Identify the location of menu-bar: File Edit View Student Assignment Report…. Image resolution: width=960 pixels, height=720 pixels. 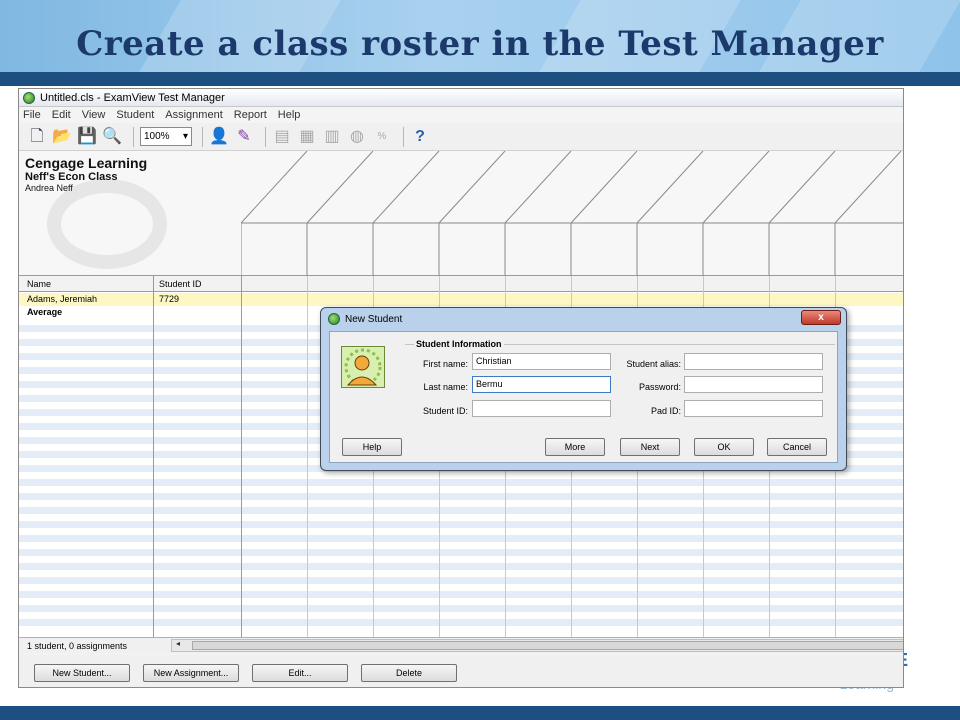
(461, 115).